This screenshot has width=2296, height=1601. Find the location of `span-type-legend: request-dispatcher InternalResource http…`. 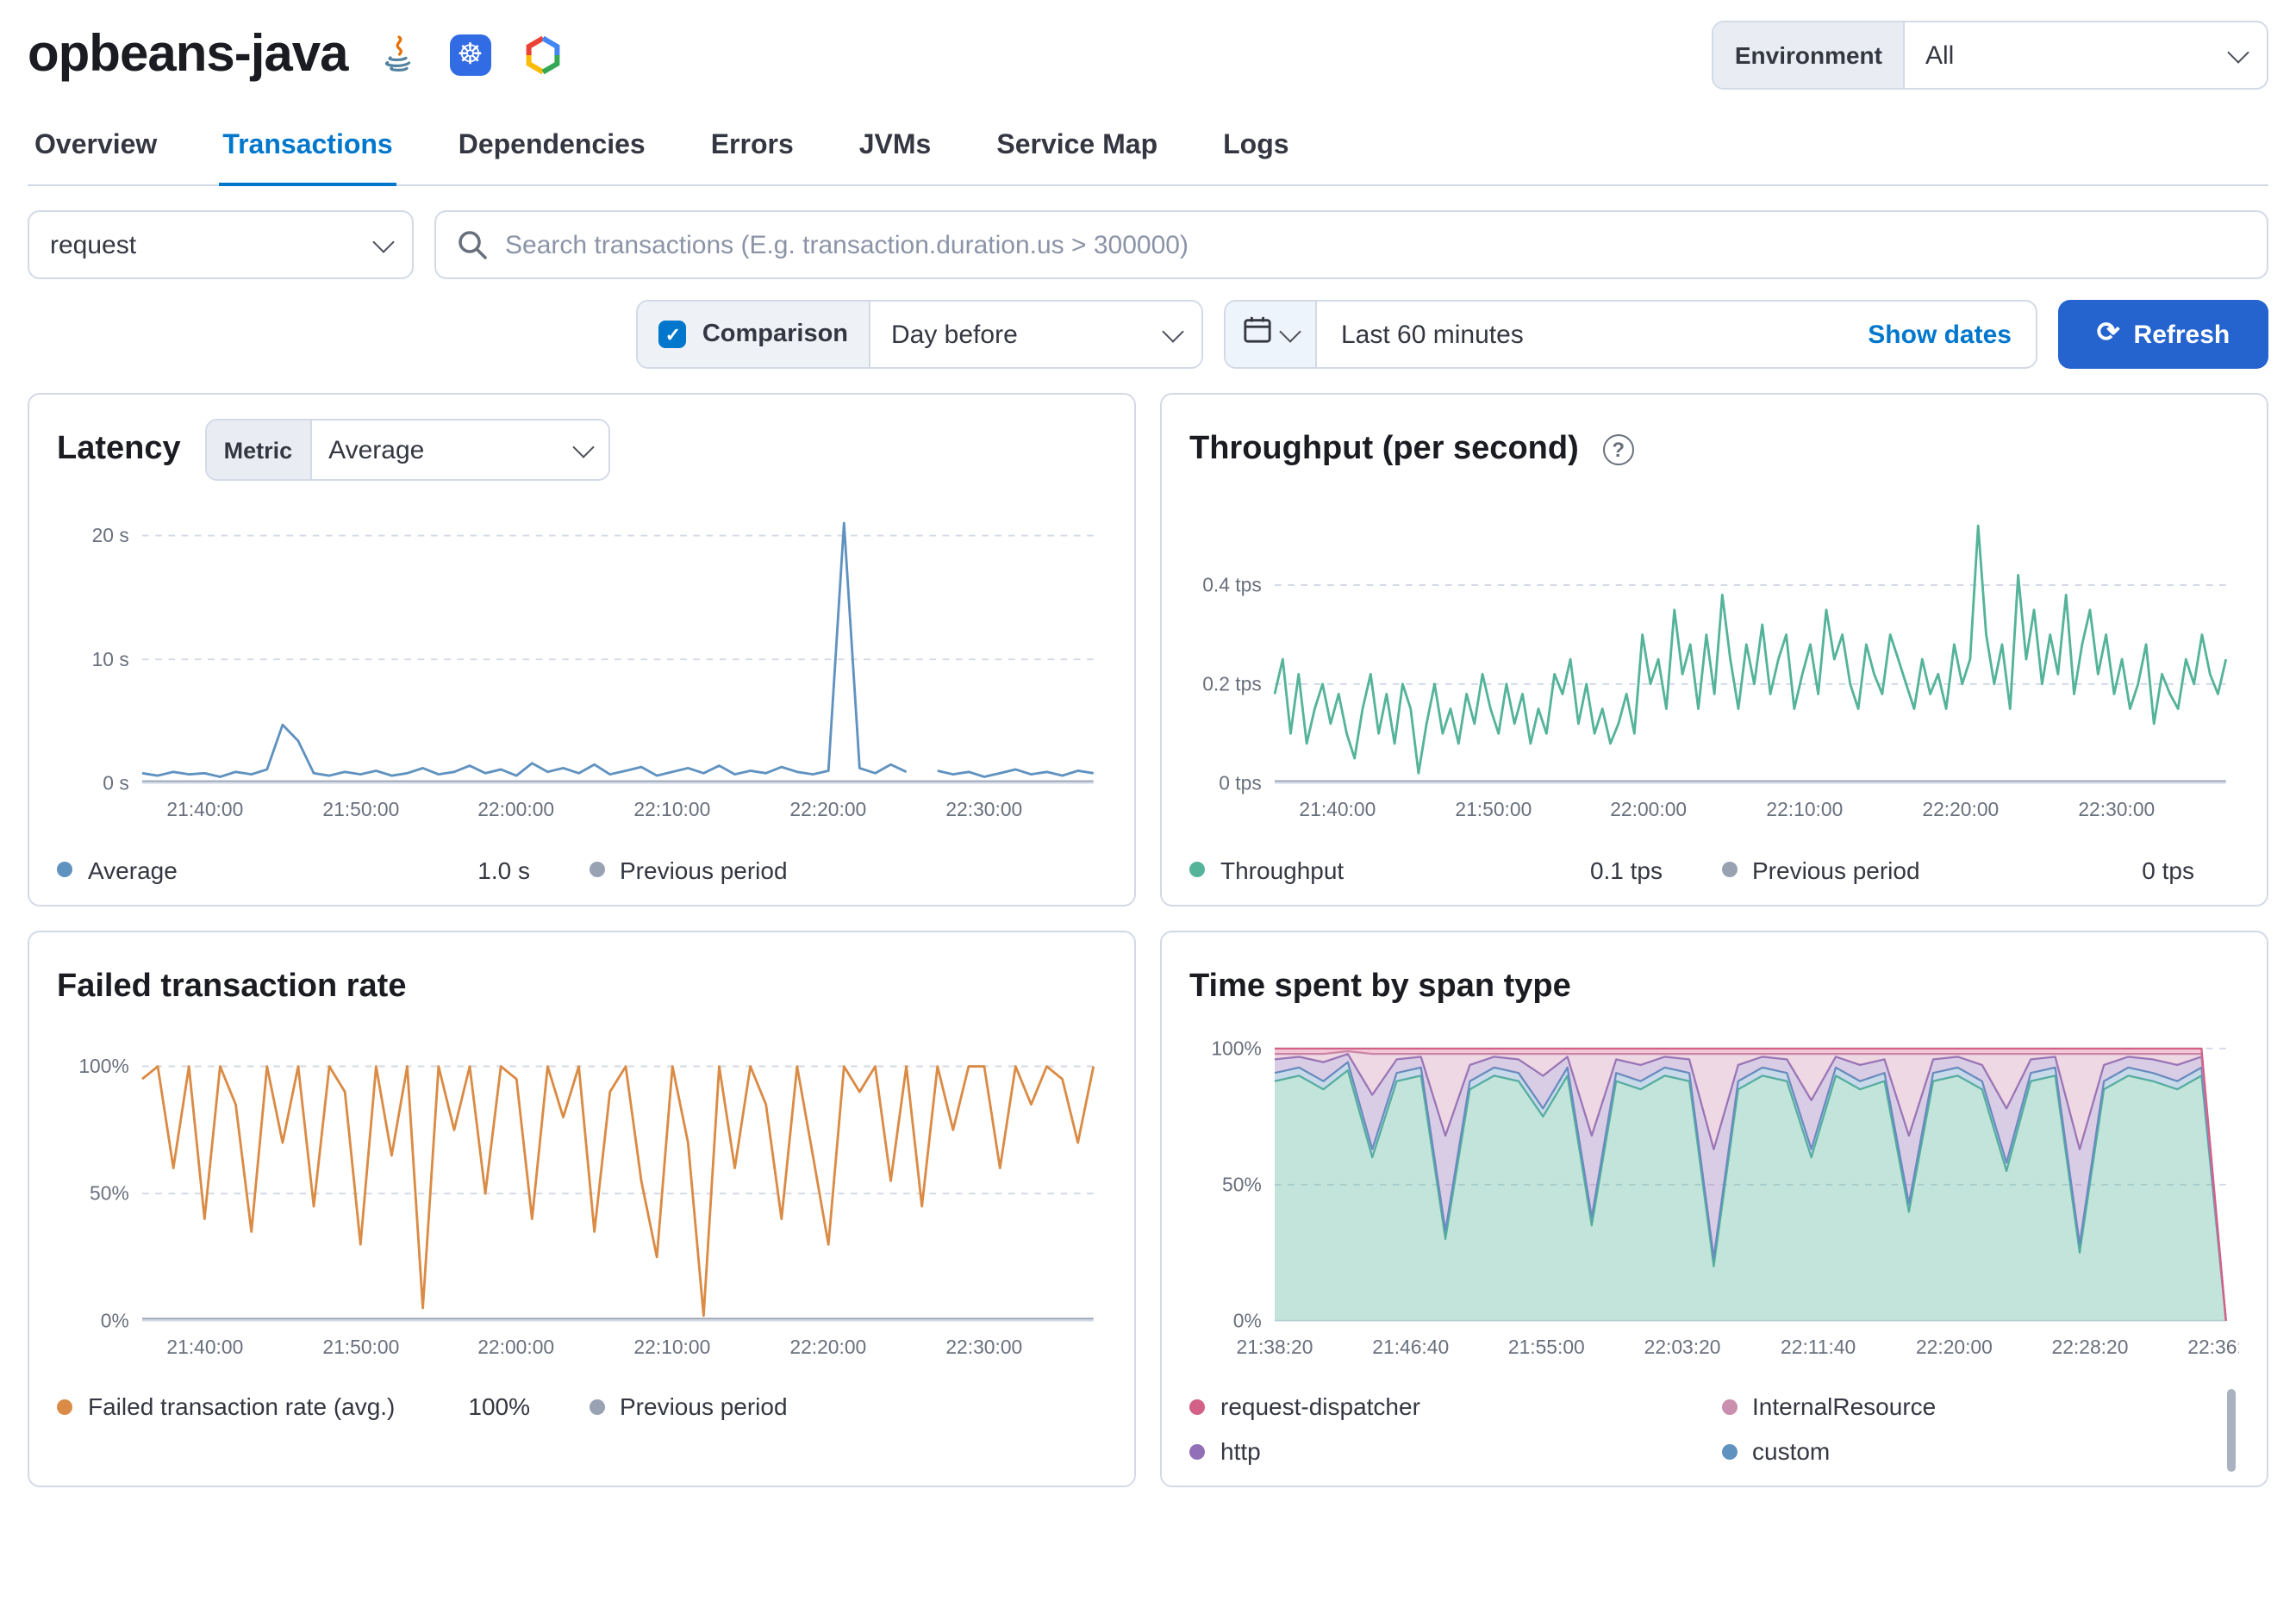

span-type-legend: request-dispatcher InternalResource http… is located at coordinates (1714, 1431).